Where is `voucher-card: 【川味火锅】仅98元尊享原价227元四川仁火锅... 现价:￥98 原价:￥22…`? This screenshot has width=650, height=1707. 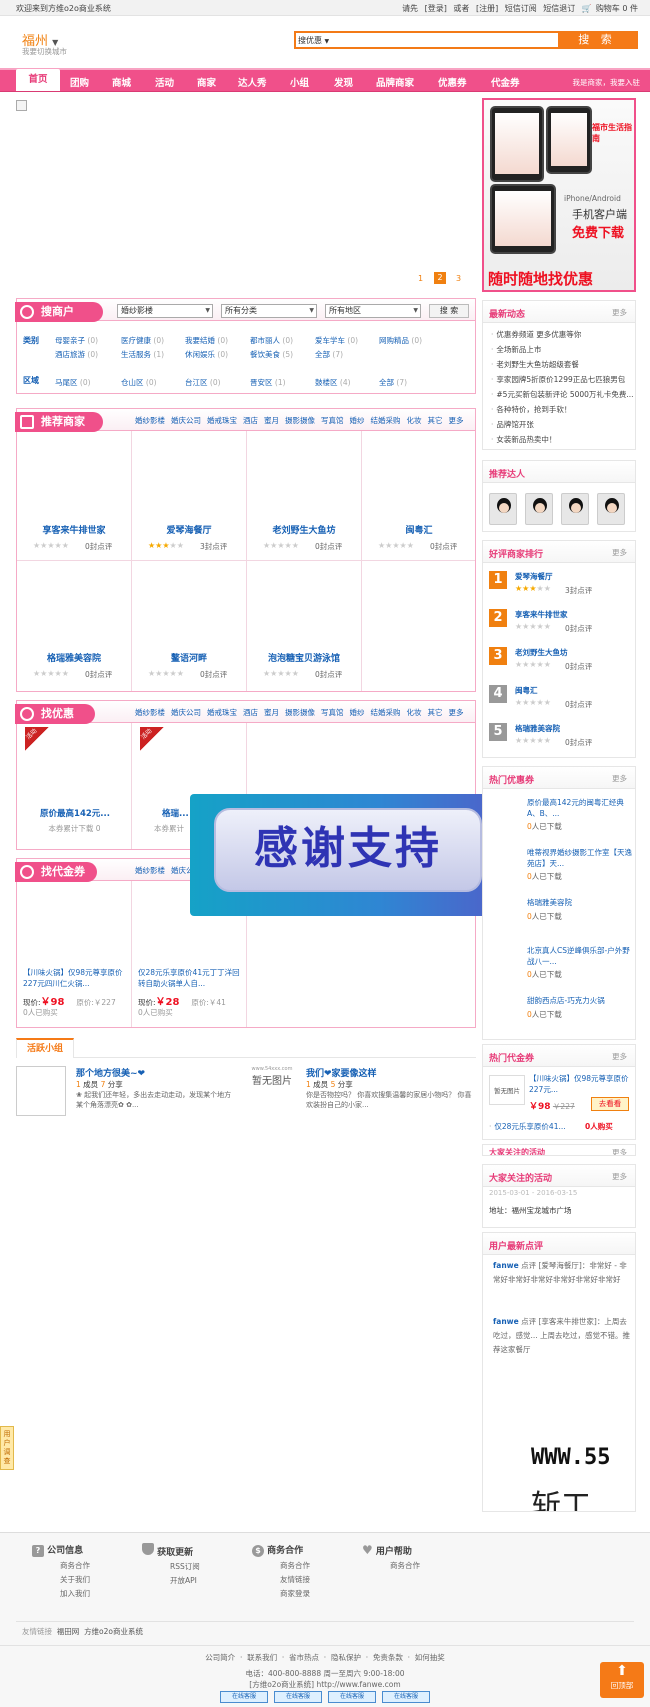 voucher-card: 【川味火锅】仅98元尊享原价227元四川仁火锅... 现价:￥98 原价:￥22… is located at coordinates (74, 954).